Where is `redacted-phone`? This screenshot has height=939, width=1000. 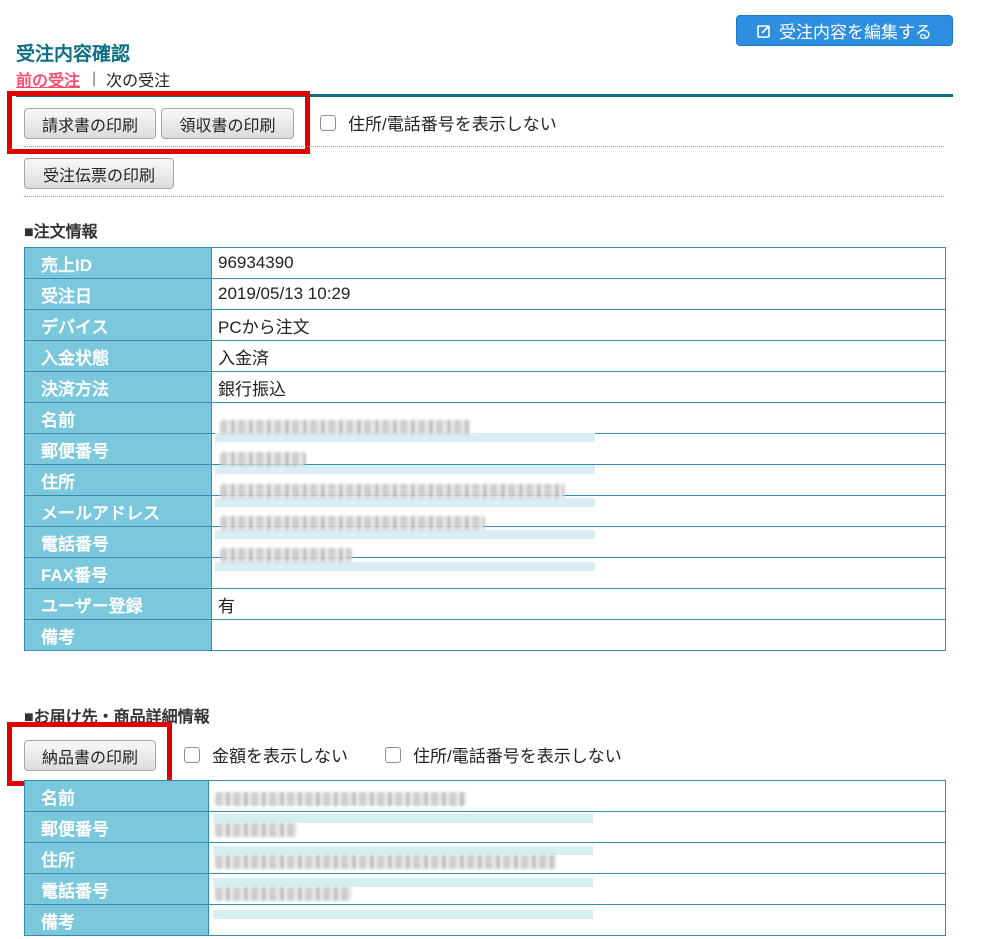 redacted-phone is located at coordinates (286, 555).